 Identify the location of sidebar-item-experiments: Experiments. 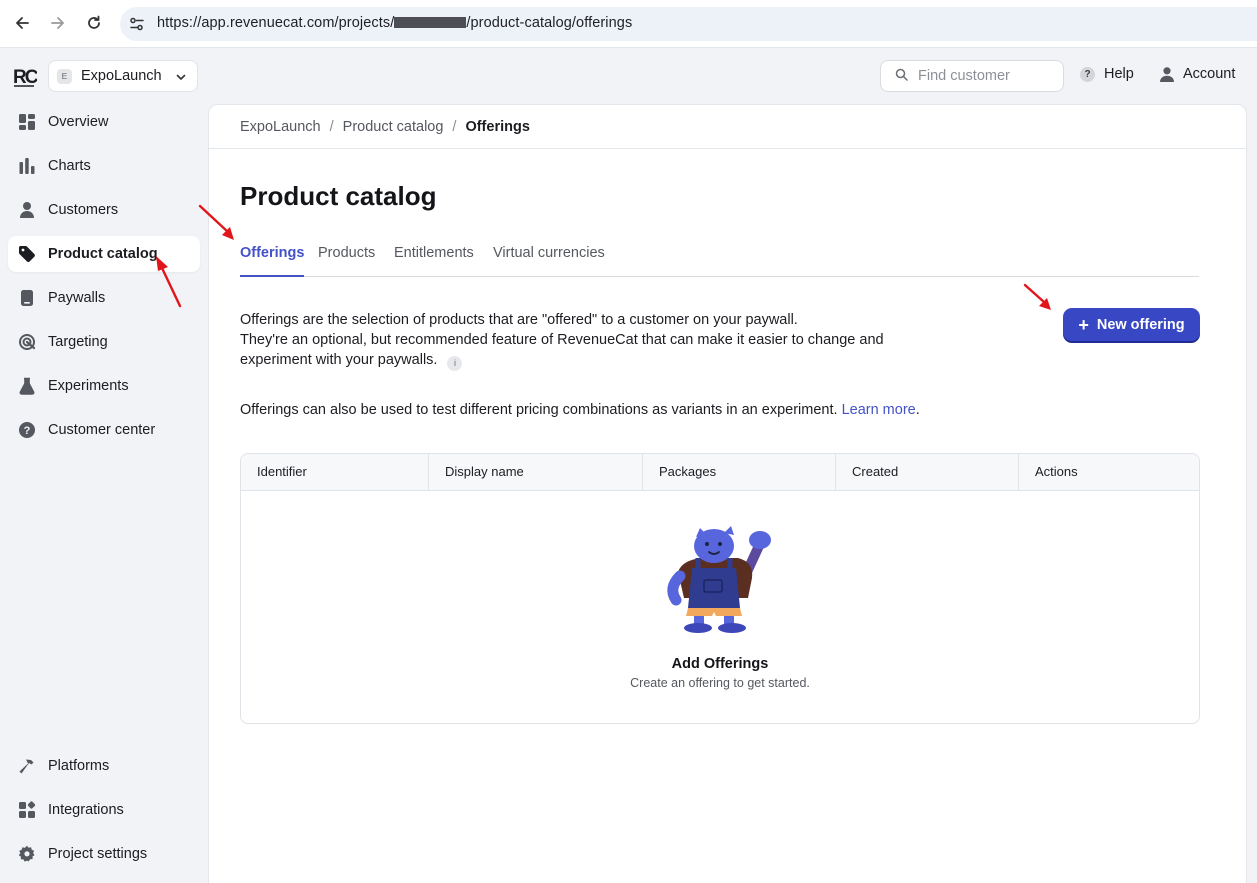
(104, 386).